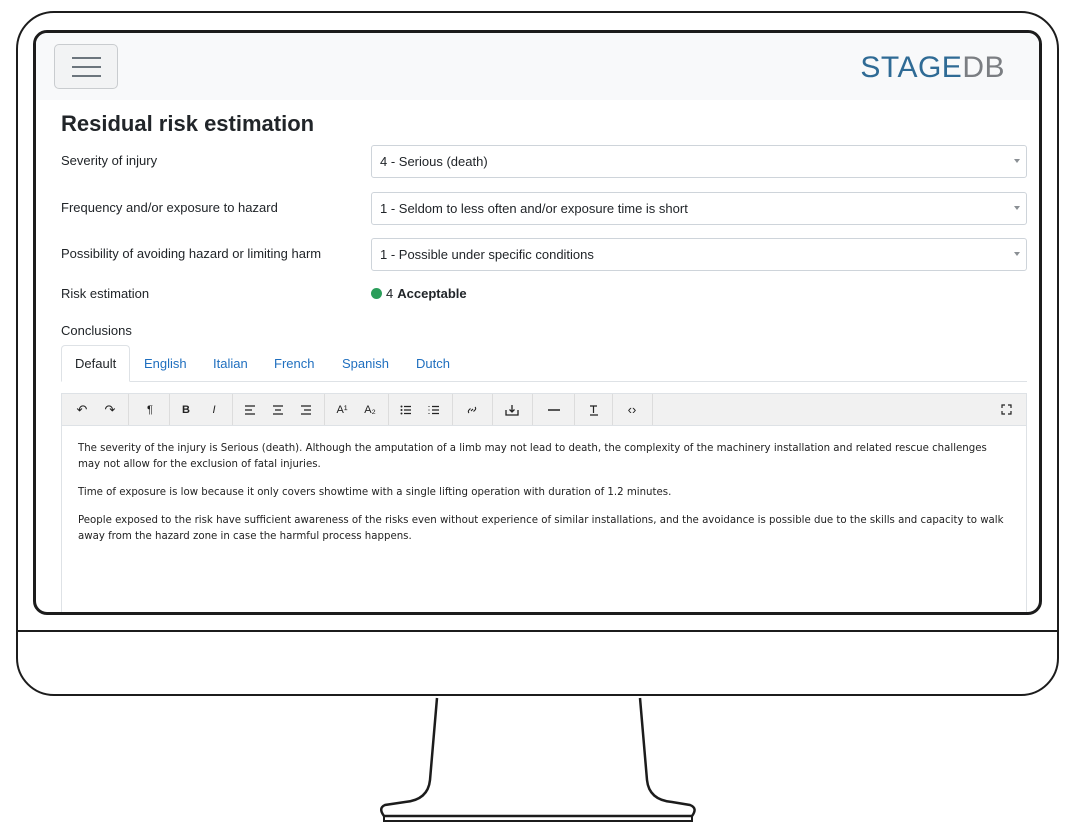 Image resolution: width=1073 pixels, height=833 pixels. I want to click on conclusions-label: Conclusions, so click(96, 330).